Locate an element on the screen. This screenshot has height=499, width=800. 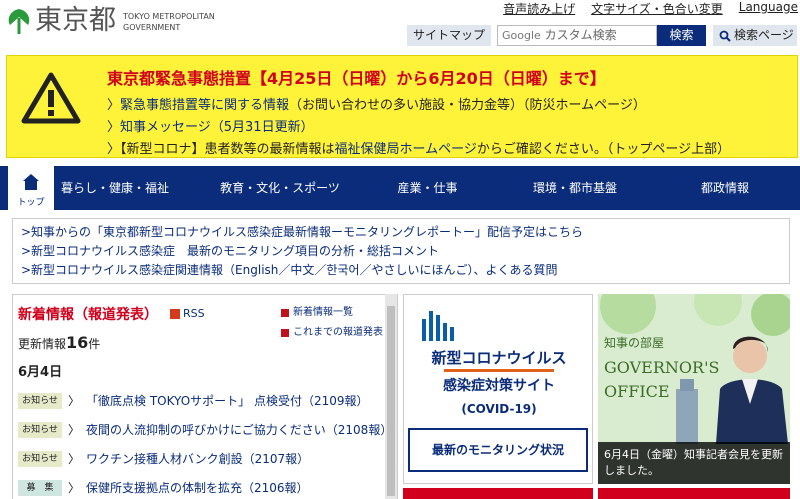
governor-bottom-strip is located at coordinates (694, 493).